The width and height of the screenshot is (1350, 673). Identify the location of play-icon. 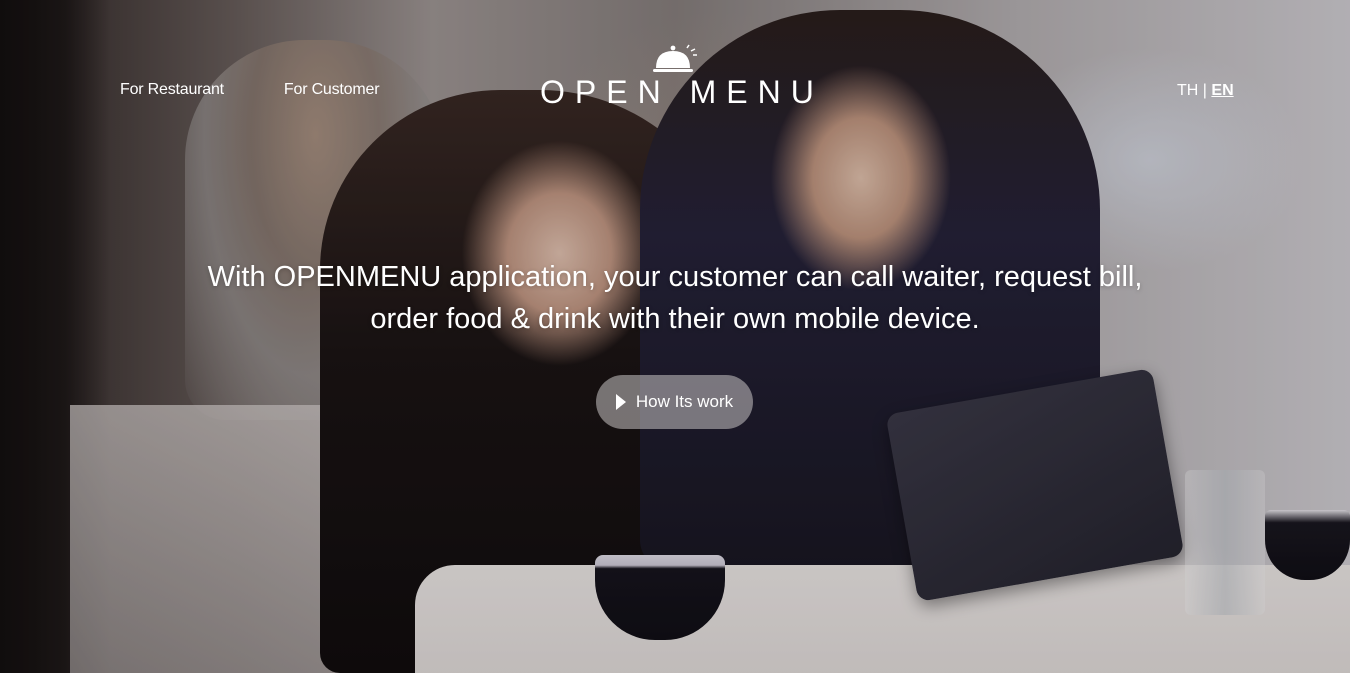
(620, 402).